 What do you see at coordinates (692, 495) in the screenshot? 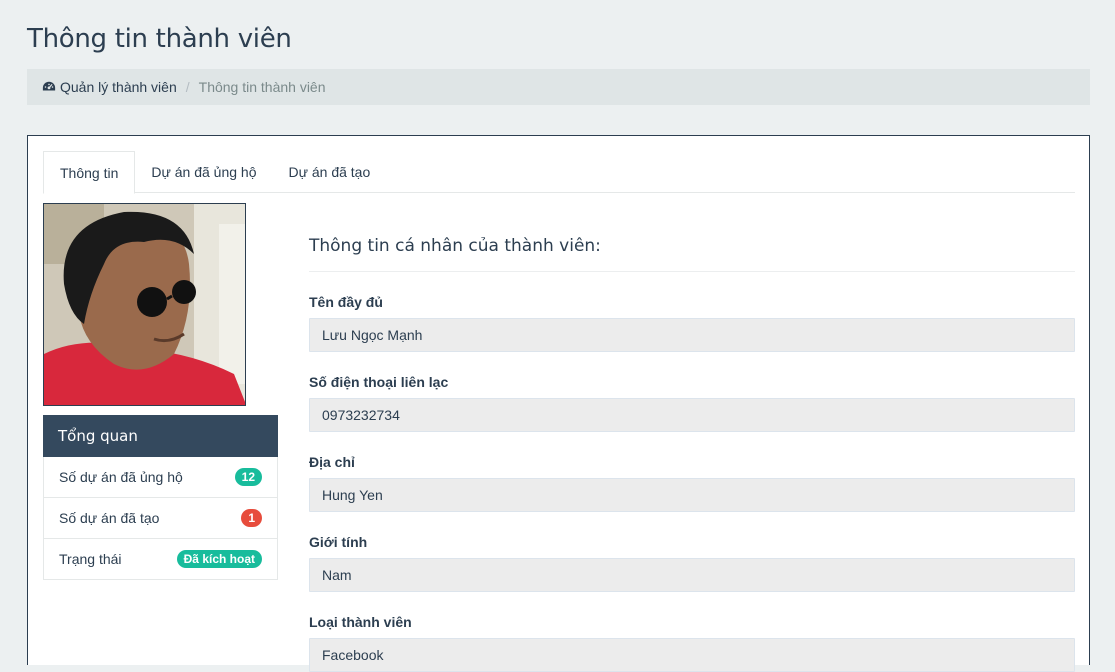
I see `address-field` at bounding box center [692, 495].